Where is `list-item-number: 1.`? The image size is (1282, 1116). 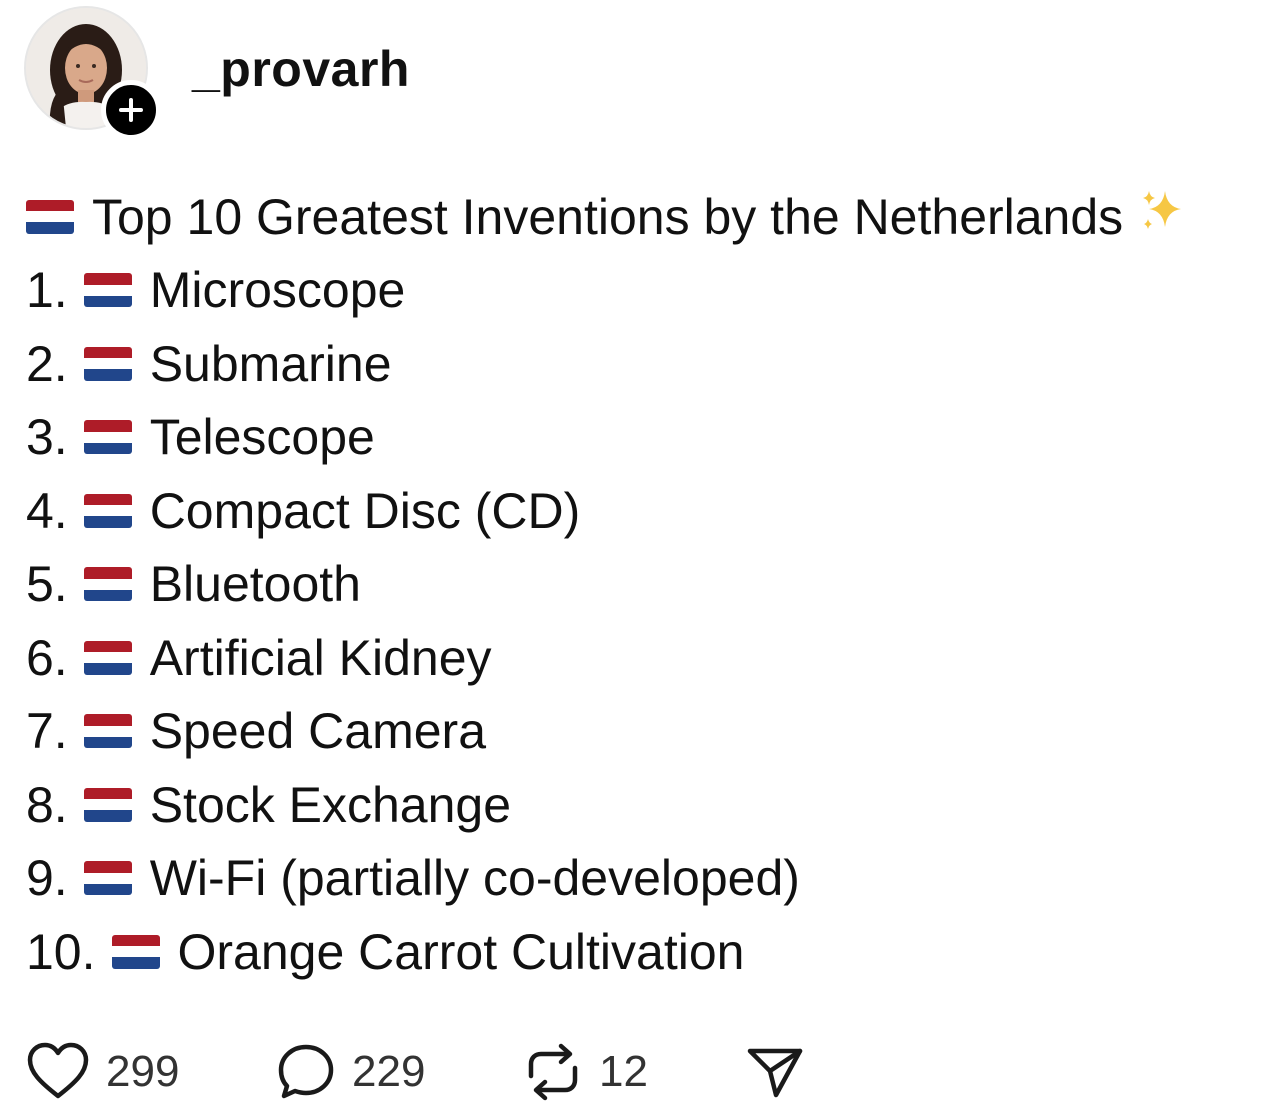
list-item-number: 1. is located at coordinates (47, 290).